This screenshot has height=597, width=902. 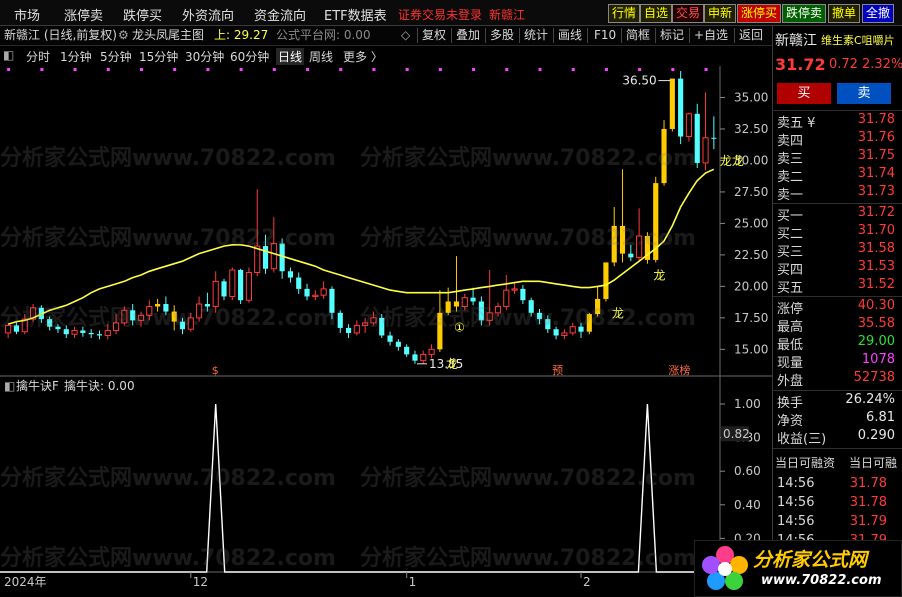 What do you see at coordinates (679, 370) in the screenshot?
I see `bottom-marker: 涨榜` at bounding box center [679, 370].